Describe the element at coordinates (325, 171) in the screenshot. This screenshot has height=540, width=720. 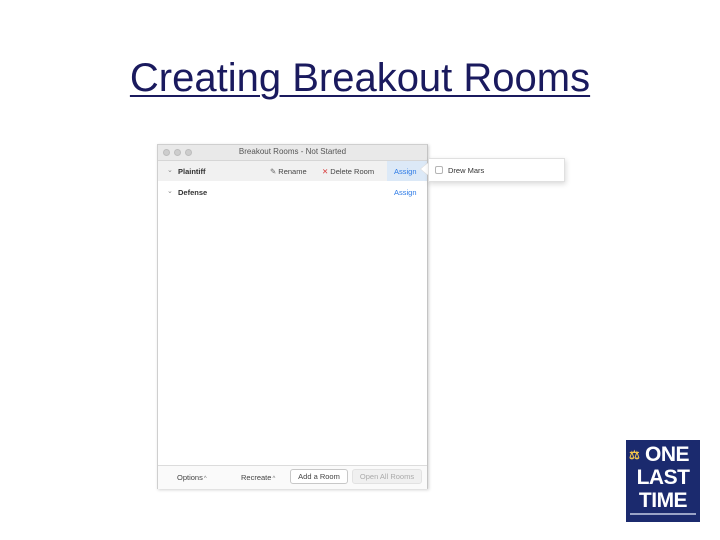
I see `close-icon: ✕` at that location.